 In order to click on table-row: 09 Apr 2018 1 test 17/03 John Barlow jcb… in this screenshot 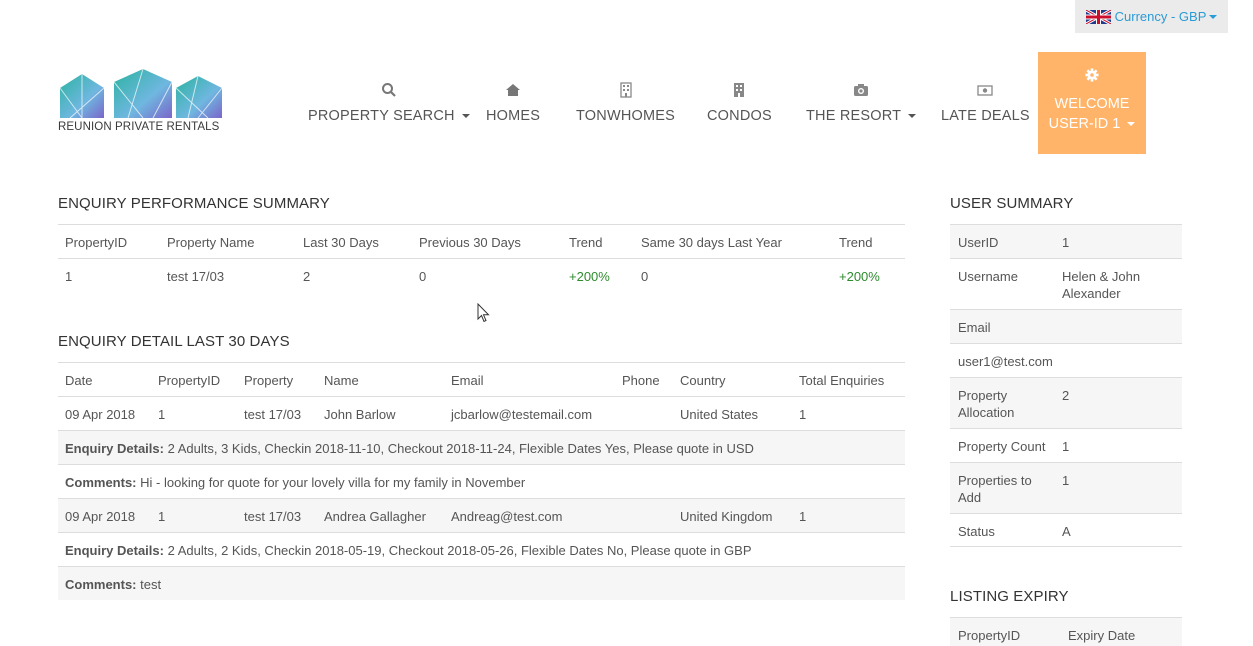, I will do `click(481, 413)`.